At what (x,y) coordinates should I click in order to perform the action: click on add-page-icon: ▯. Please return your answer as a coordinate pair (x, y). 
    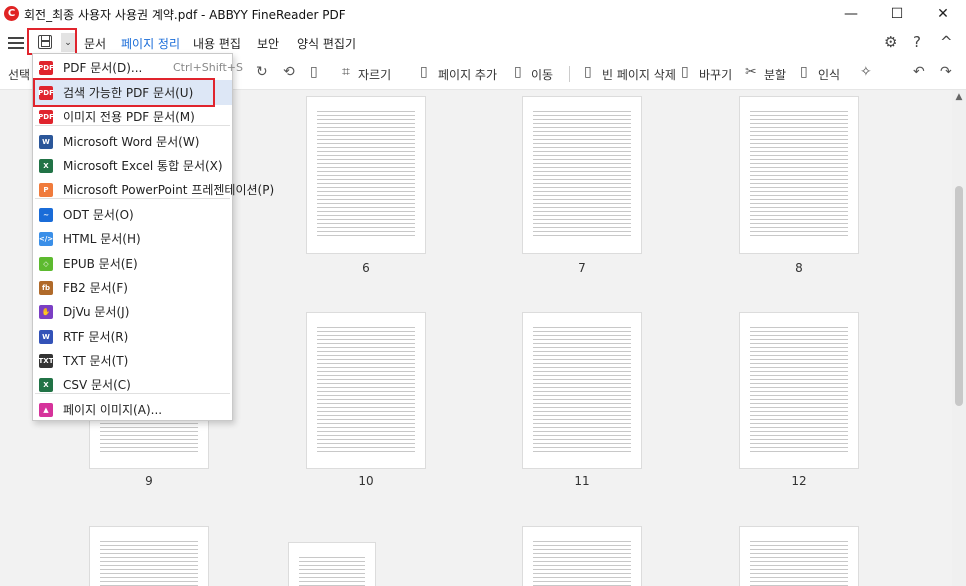
    Looking at the image, I should click on (424, 72).